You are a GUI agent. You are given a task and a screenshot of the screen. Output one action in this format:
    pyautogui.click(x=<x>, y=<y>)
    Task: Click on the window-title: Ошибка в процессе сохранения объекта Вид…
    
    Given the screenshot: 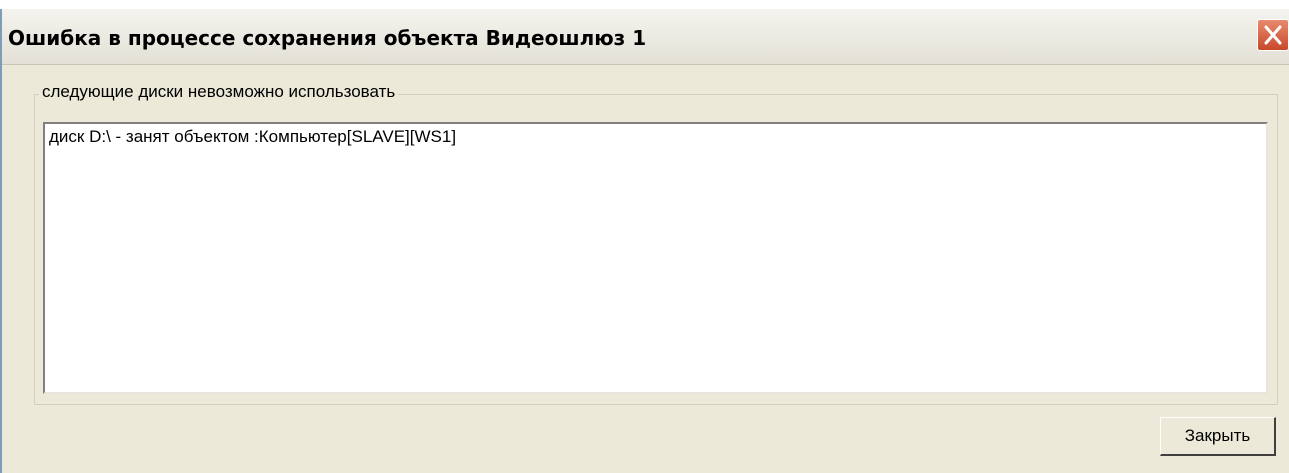 What is the action you would take?
    pyautogui.click(x=327, y=38)
    